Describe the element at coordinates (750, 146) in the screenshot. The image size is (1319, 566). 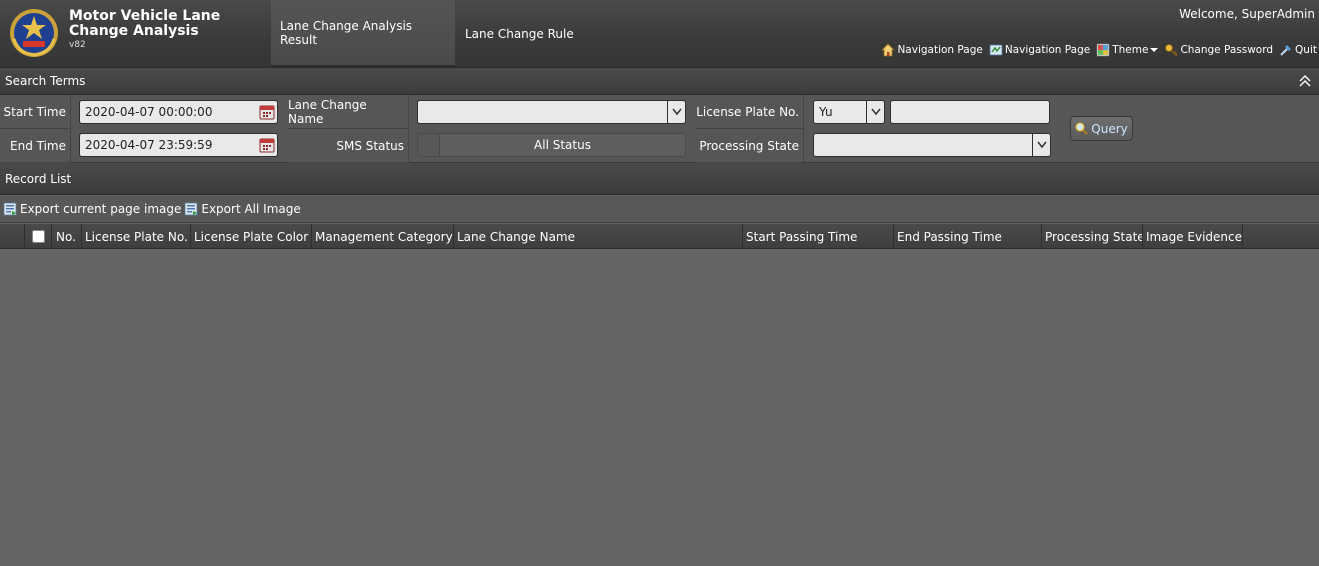
I see `processing-state-label: Processing State` at that location.